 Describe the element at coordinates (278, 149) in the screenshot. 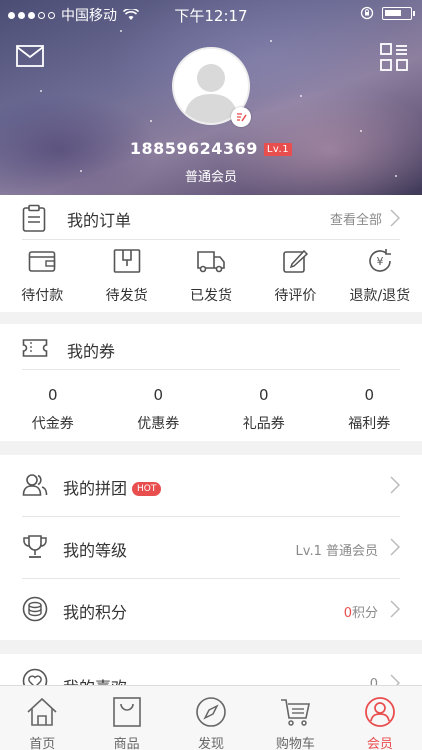

I see `level-badge: Lv.1` at that location.